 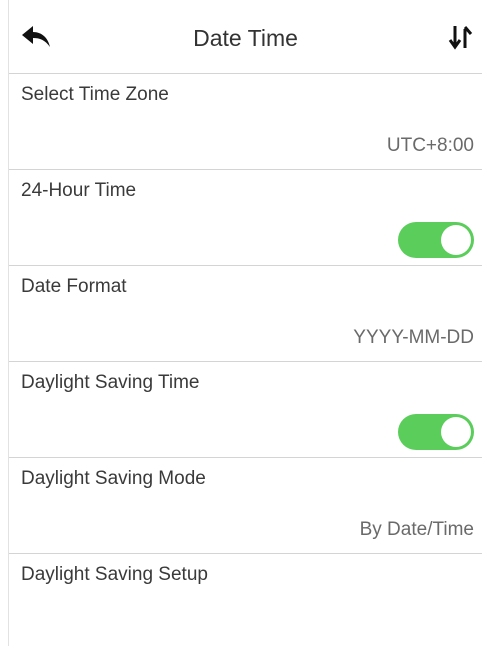 What do you see at coordinates (416, 529) in the screenshot?
I see `setting-value-daylight-saving-mode: By Date/Time` at bounding box center [416, 529].